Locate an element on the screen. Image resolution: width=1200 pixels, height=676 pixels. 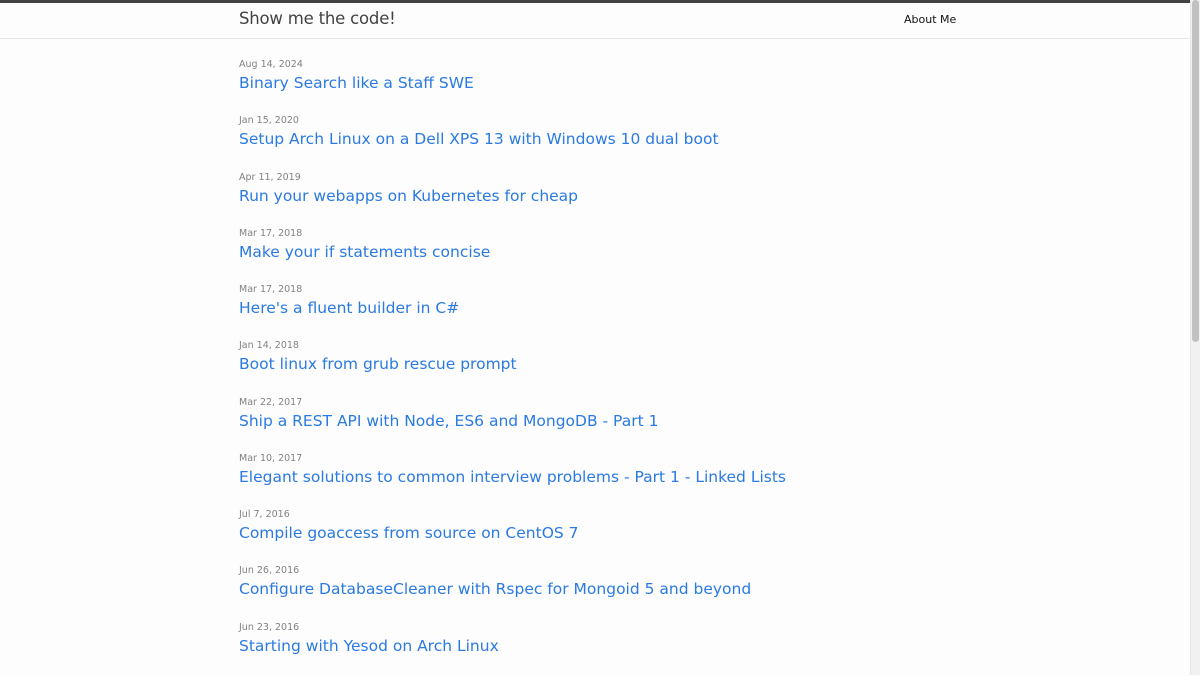
post-date: Aug 14, 2024 is located at coordinates (271, 64).